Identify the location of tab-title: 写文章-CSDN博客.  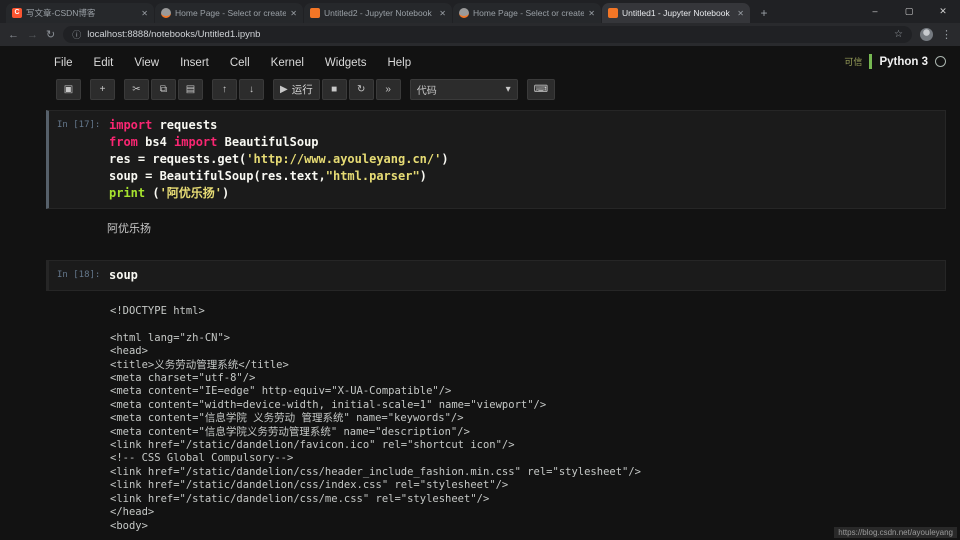
(61, 13).